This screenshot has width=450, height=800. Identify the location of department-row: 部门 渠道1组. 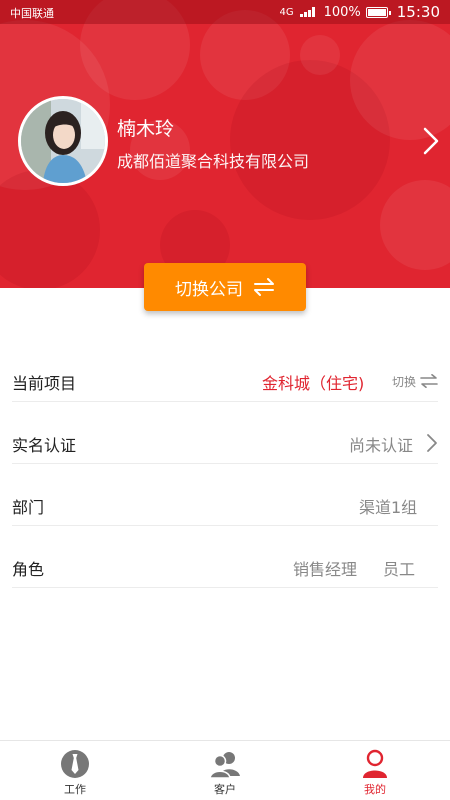
(225, 509).